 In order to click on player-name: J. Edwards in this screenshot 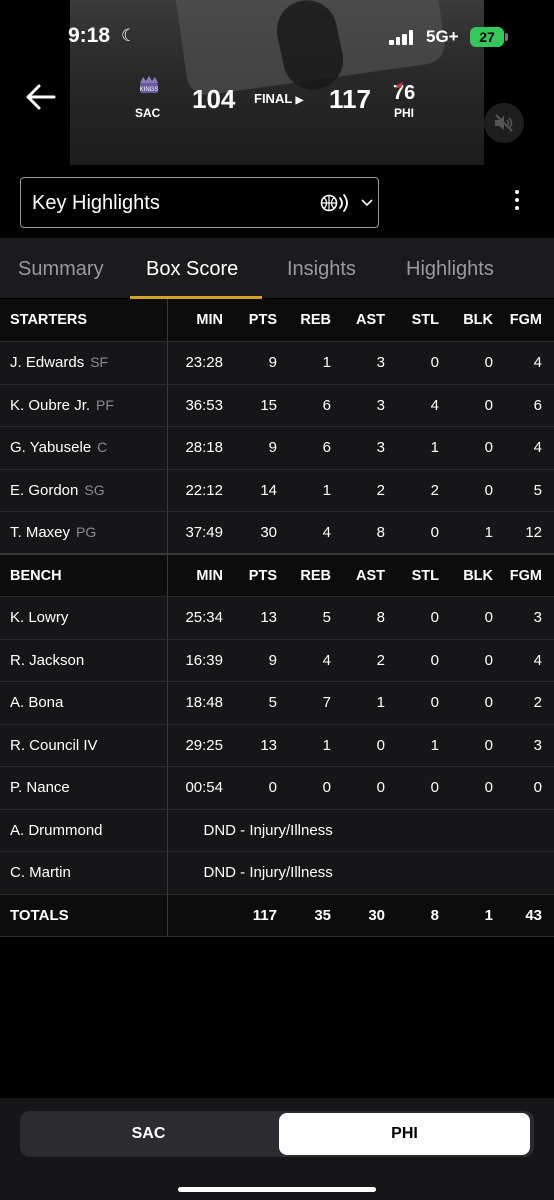, I will do `click(47, 362)`.